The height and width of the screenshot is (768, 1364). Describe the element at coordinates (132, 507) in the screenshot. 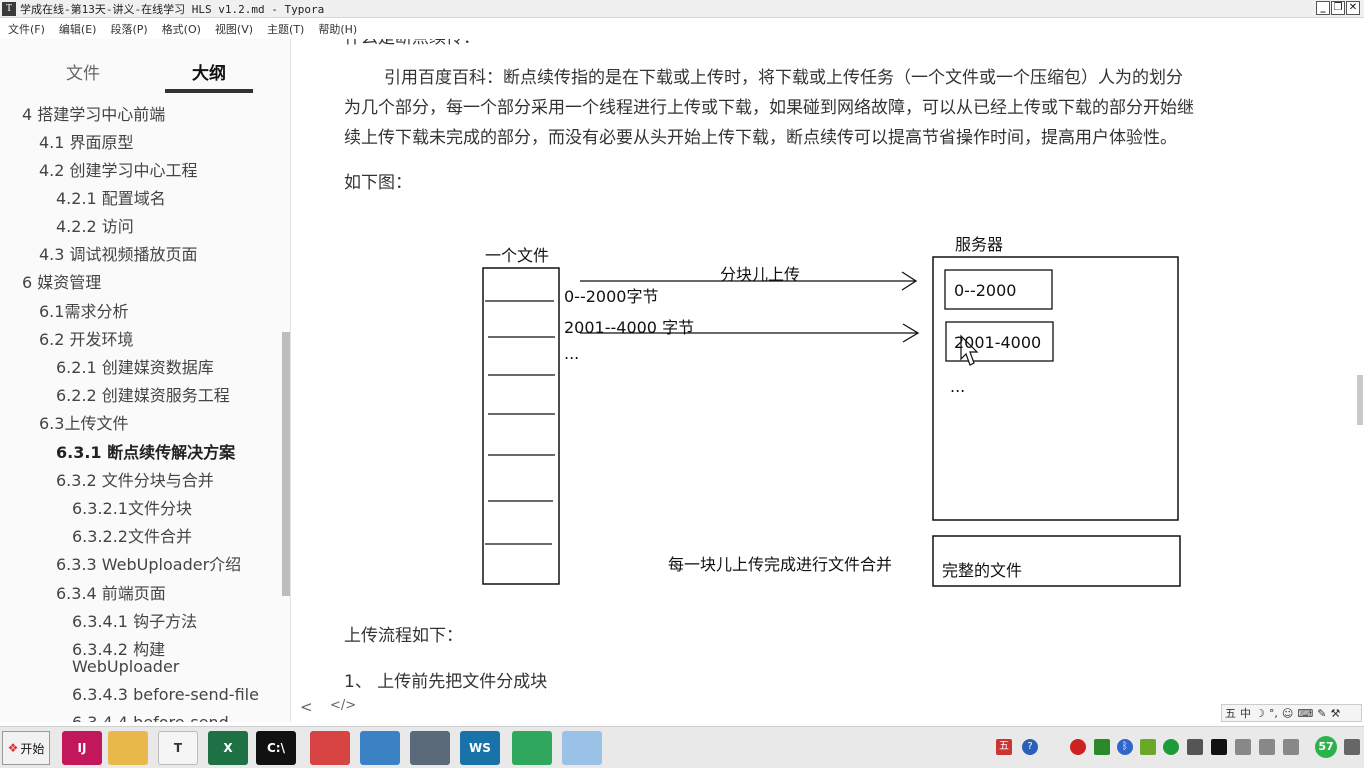

I see `outline-item: 6.3.2.1文件分块` at that location.